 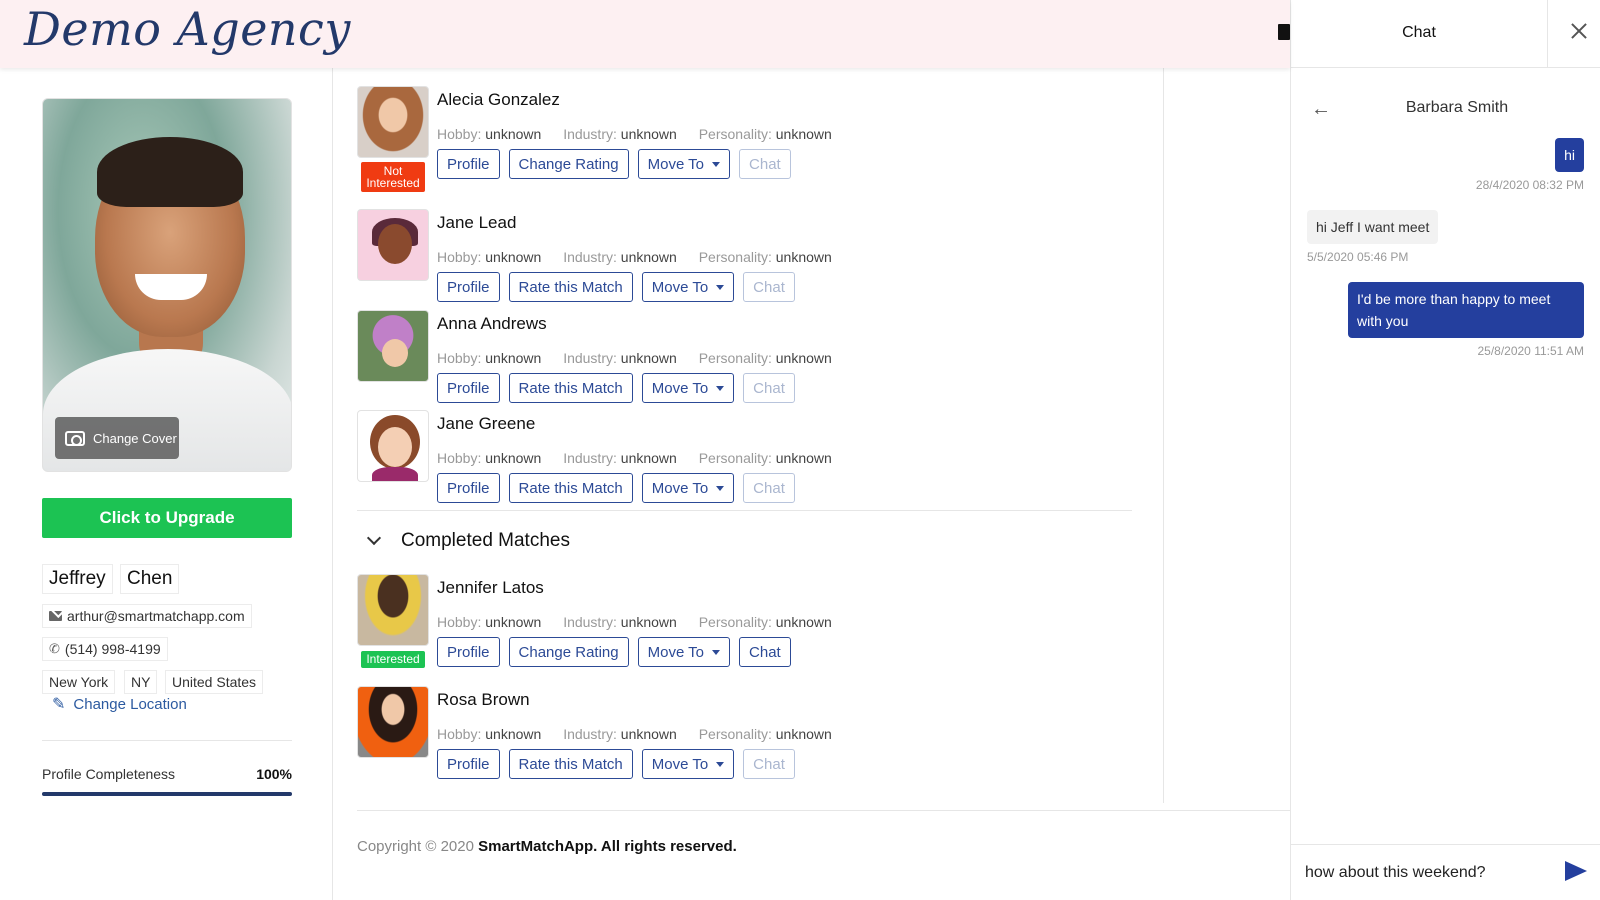 I want to click on industry-value: unknown, so click(x=648, y=734).